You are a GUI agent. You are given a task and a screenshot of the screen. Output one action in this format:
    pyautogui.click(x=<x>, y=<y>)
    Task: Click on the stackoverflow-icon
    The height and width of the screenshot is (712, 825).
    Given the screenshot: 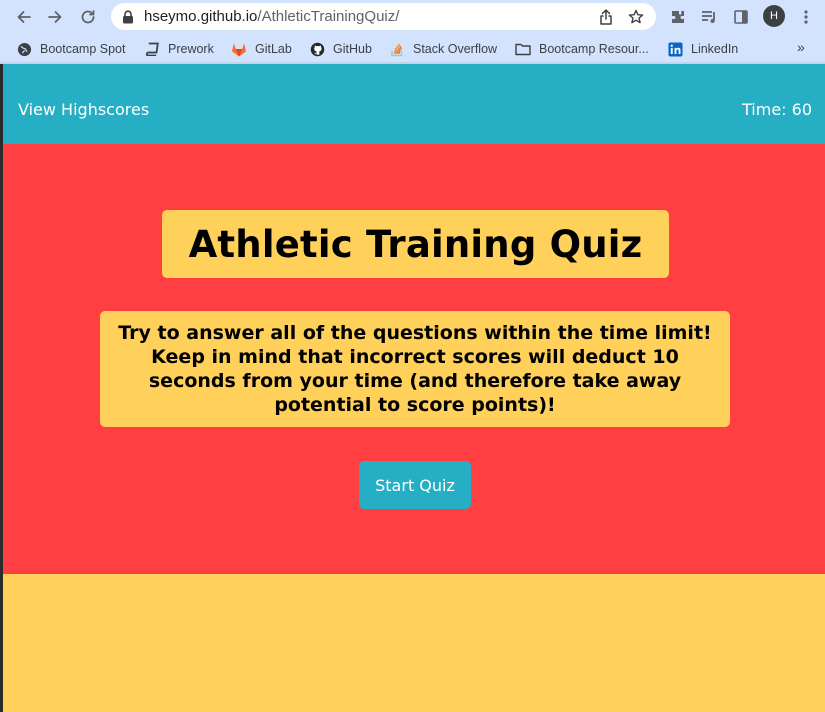 What is the action you would take?
    pyautogui.click(x=397, y=49)
    